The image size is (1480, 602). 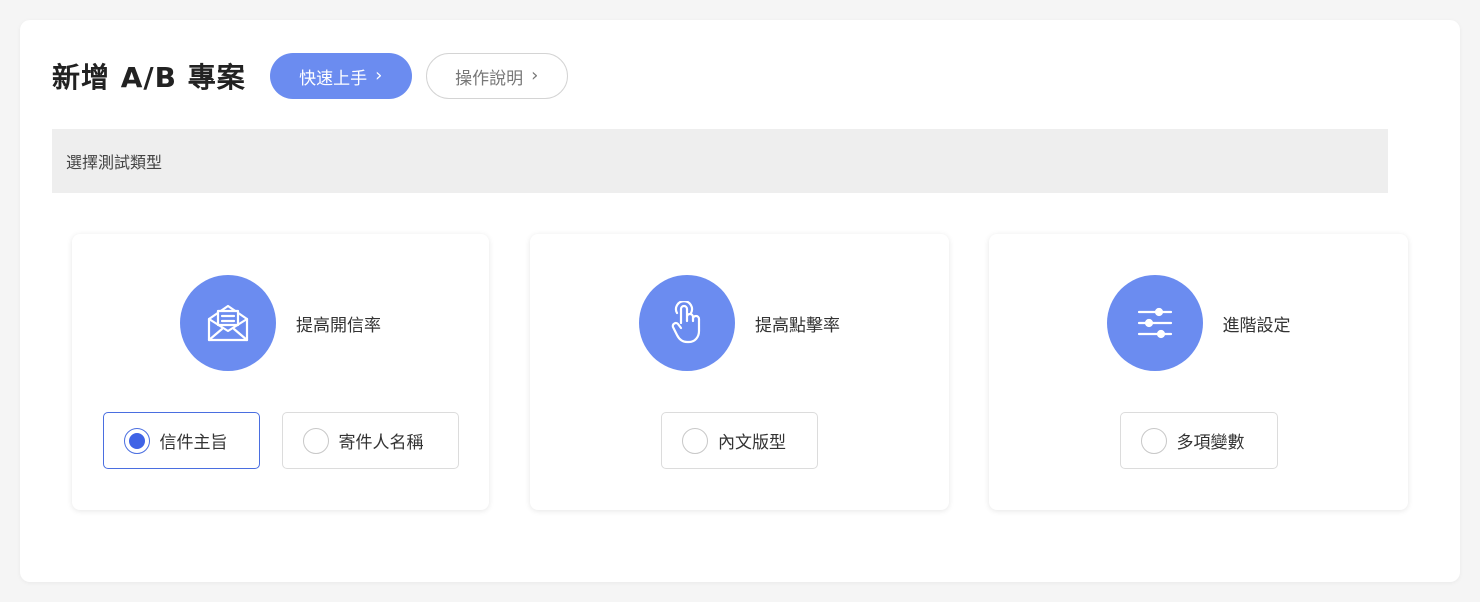 What do you see at coordinates (338, 325) in the screenshot?
I see `card-title: 提高開信率` at bounding box center [338, 325].